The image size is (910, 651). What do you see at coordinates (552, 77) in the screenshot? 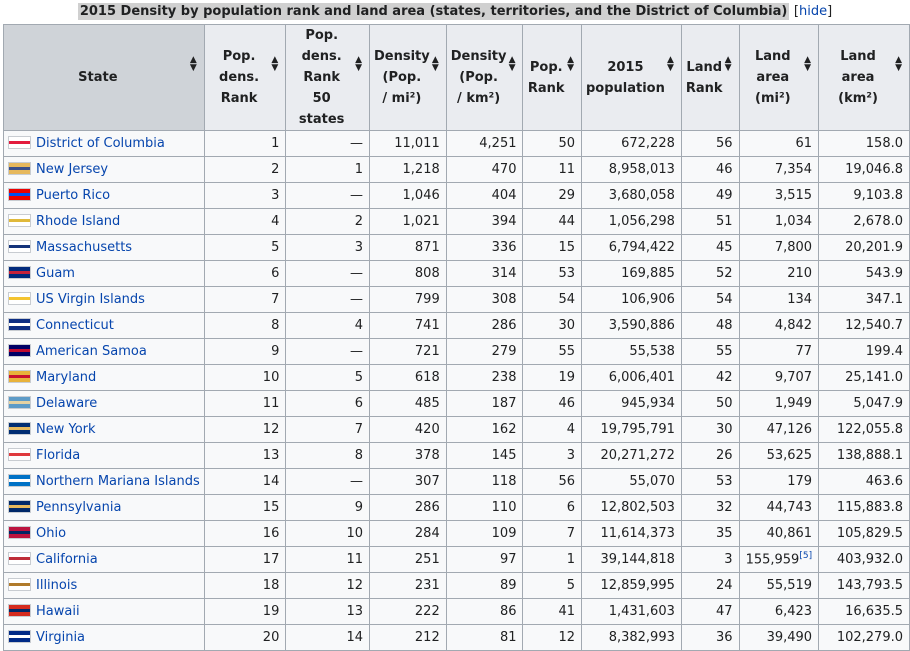
I see `column-header-pop-rank: Pop. Rank ▲ ▼` at bounding box center [552, 77].